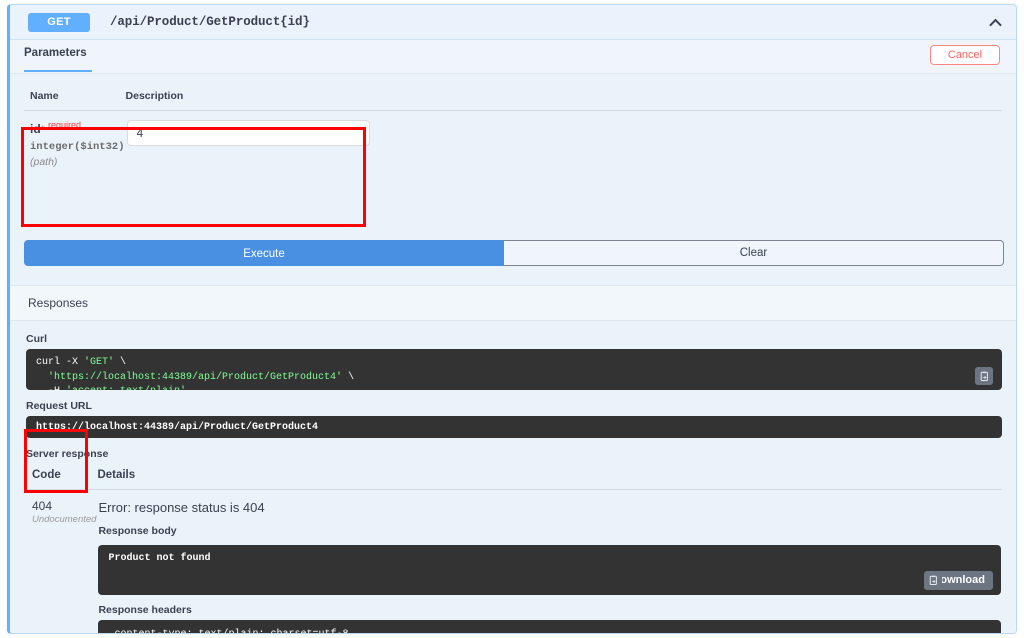 The height and width of the screenshot is (638, 1024). What do you see at coordinates (75, 140) in the screenshot?
I see `parameter-name-cell: id* required integer($int32) (path)` at bounding box center [75, 140].